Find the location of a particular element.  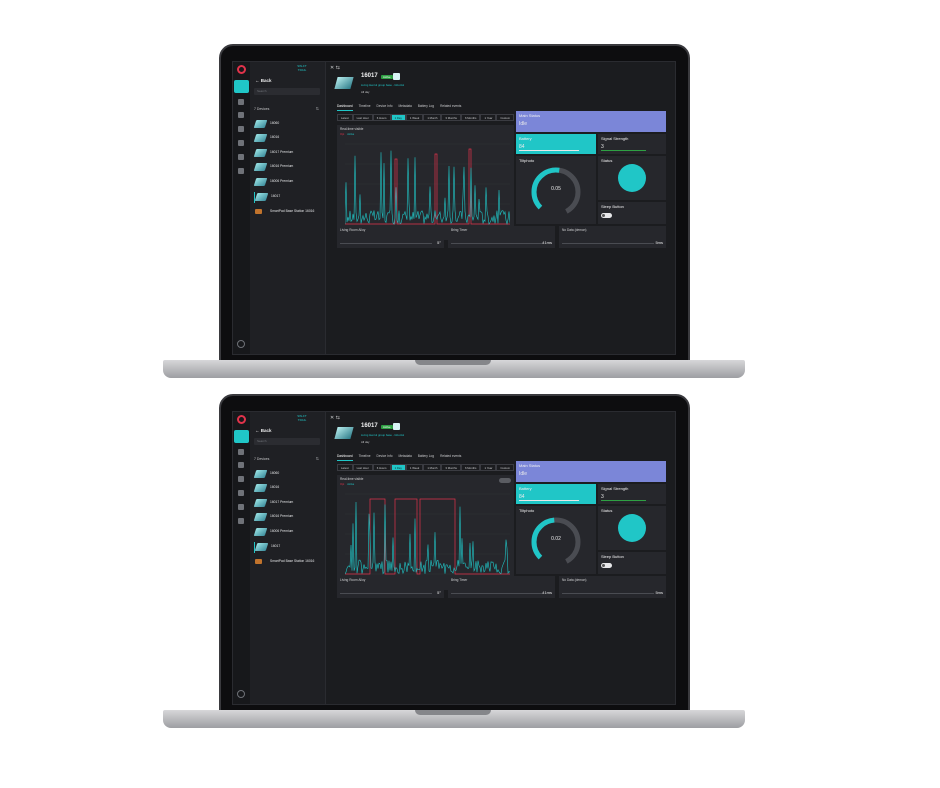

device-title: 16017 is located at coordinates (369, 426).